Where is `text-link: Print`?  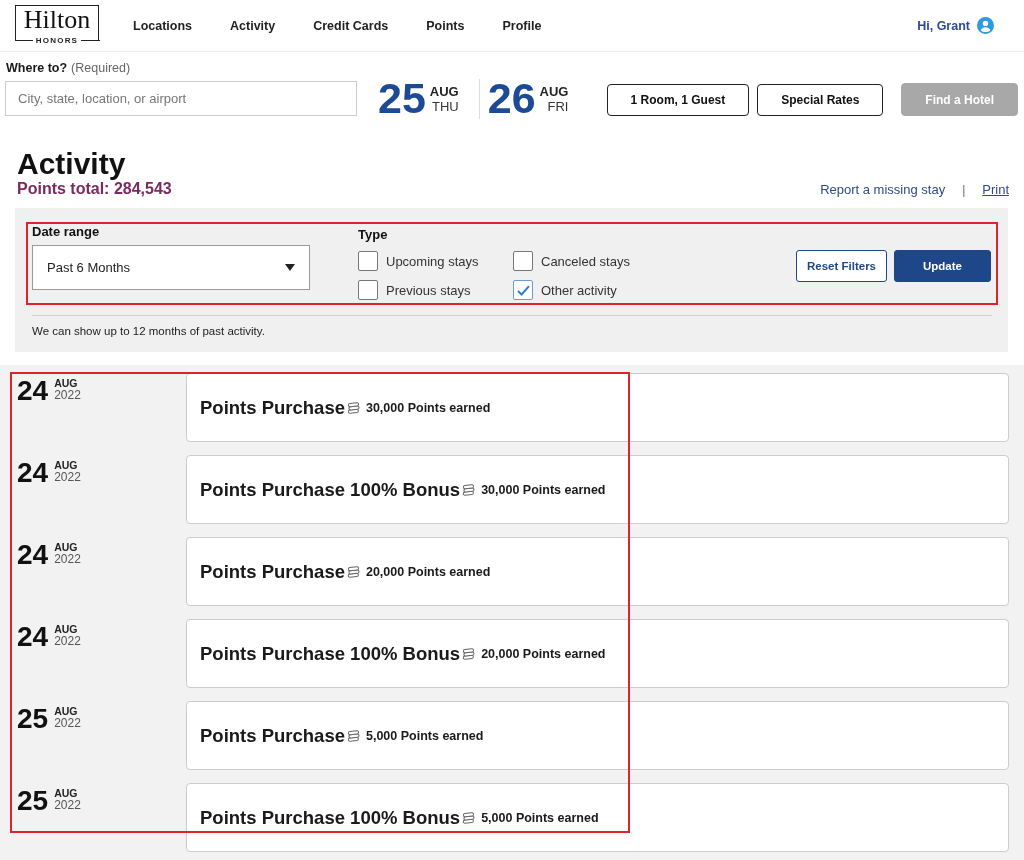
text-link: Print is located at coordinates (995, 189).